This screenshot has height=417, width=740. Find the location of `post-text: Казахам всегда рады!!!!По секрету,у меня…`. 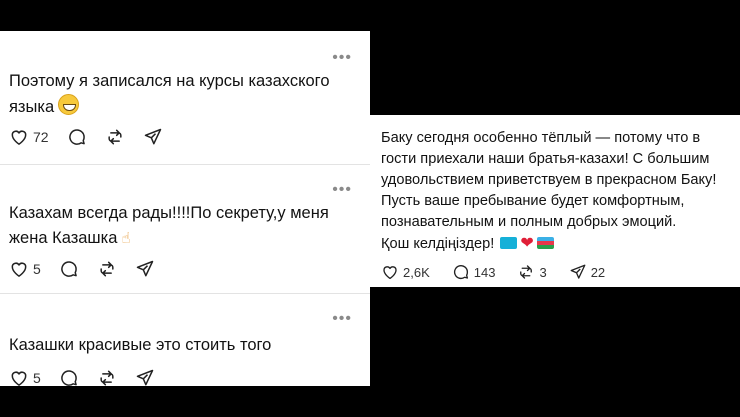

post-text: Казахам всегда рады!!!!По секрету,у меня… is located at coordinates (181, 226).